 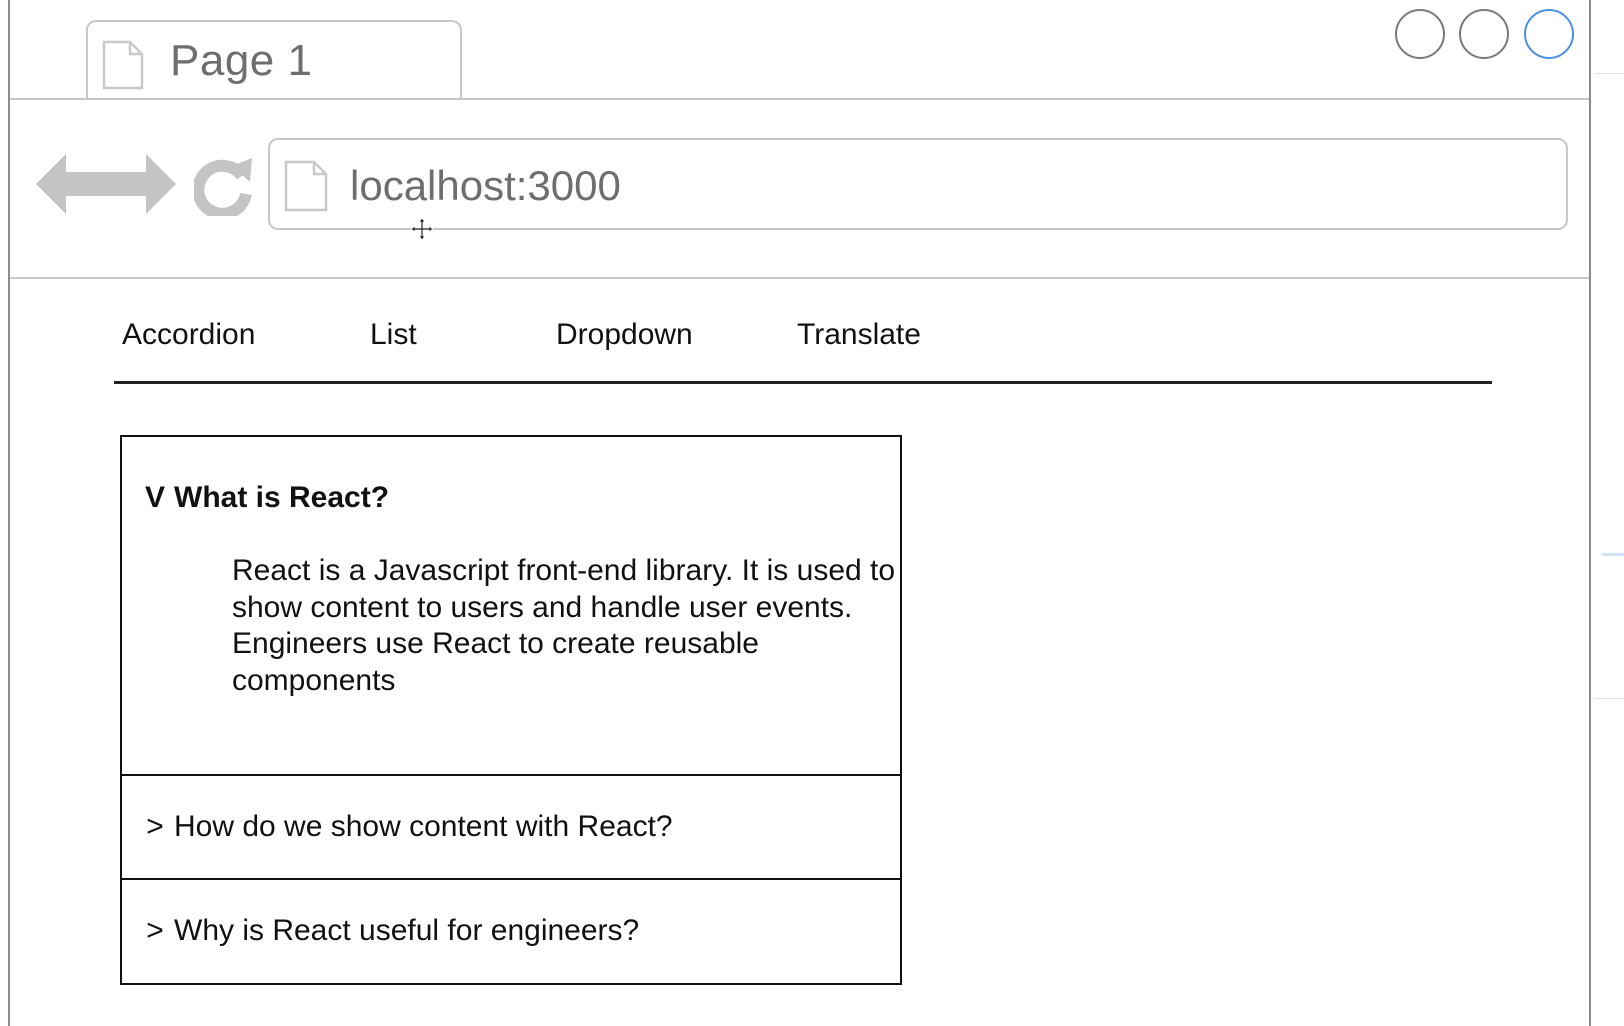 I want to click on accordion-title: V What is React?, so click(x=262, y=498).